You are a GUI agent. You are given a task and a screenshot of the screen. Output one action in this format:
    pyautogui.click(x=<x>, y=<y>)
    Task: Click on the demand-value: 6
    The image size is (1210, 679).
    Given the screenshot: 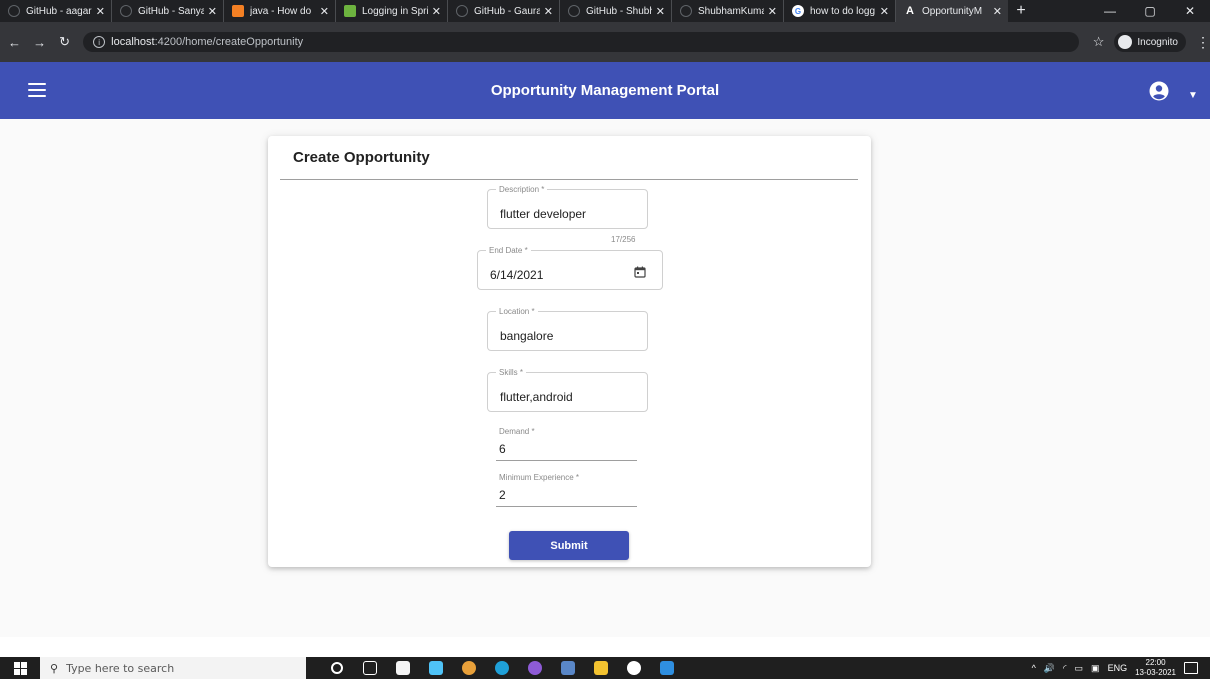 What is the action you would take?
    pyautogui.click(x=502, y=449)
    